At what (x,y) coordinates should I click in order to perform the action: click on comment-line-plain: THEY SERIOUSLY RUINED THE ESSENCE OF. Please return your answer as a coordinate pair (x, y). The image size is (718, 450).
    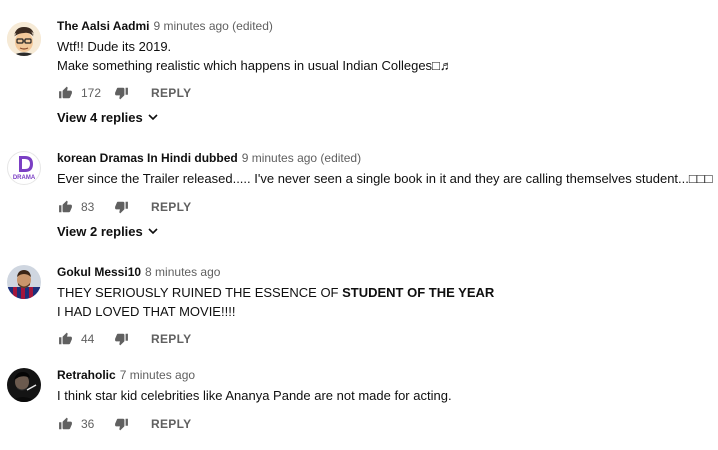
    Looking at the image, I should click on (200, 292).